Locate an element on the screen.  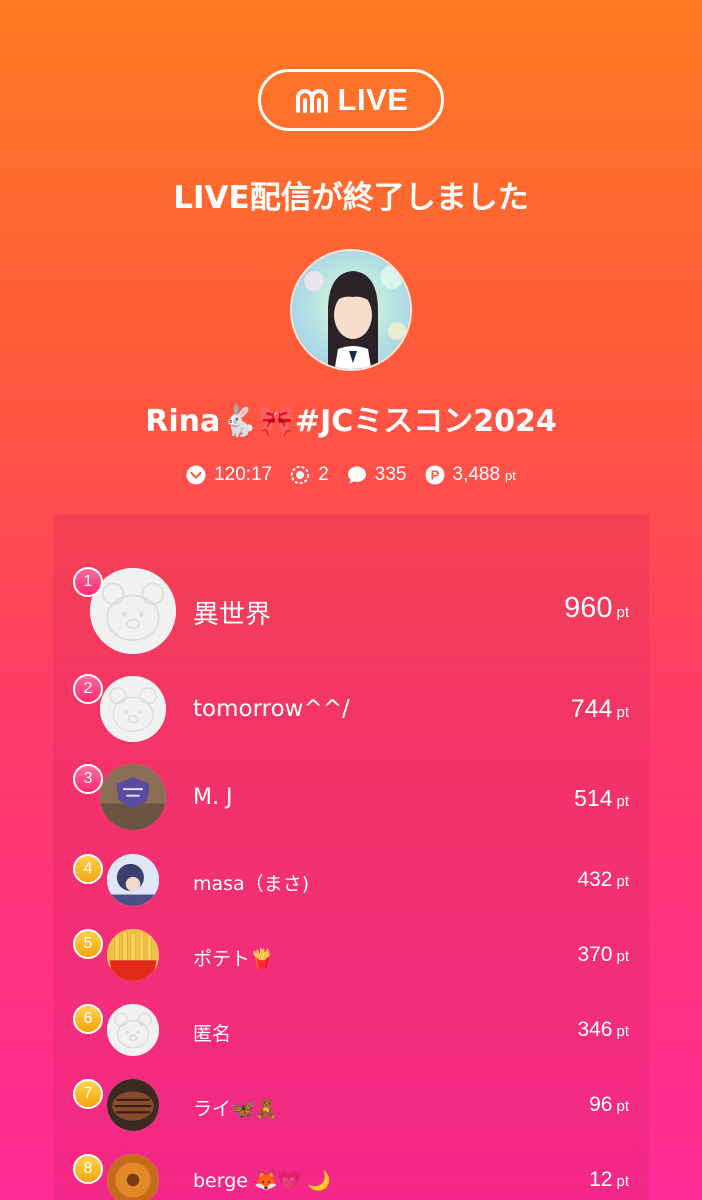
user-score: 12 pt is located at coordinates (609, 1180).